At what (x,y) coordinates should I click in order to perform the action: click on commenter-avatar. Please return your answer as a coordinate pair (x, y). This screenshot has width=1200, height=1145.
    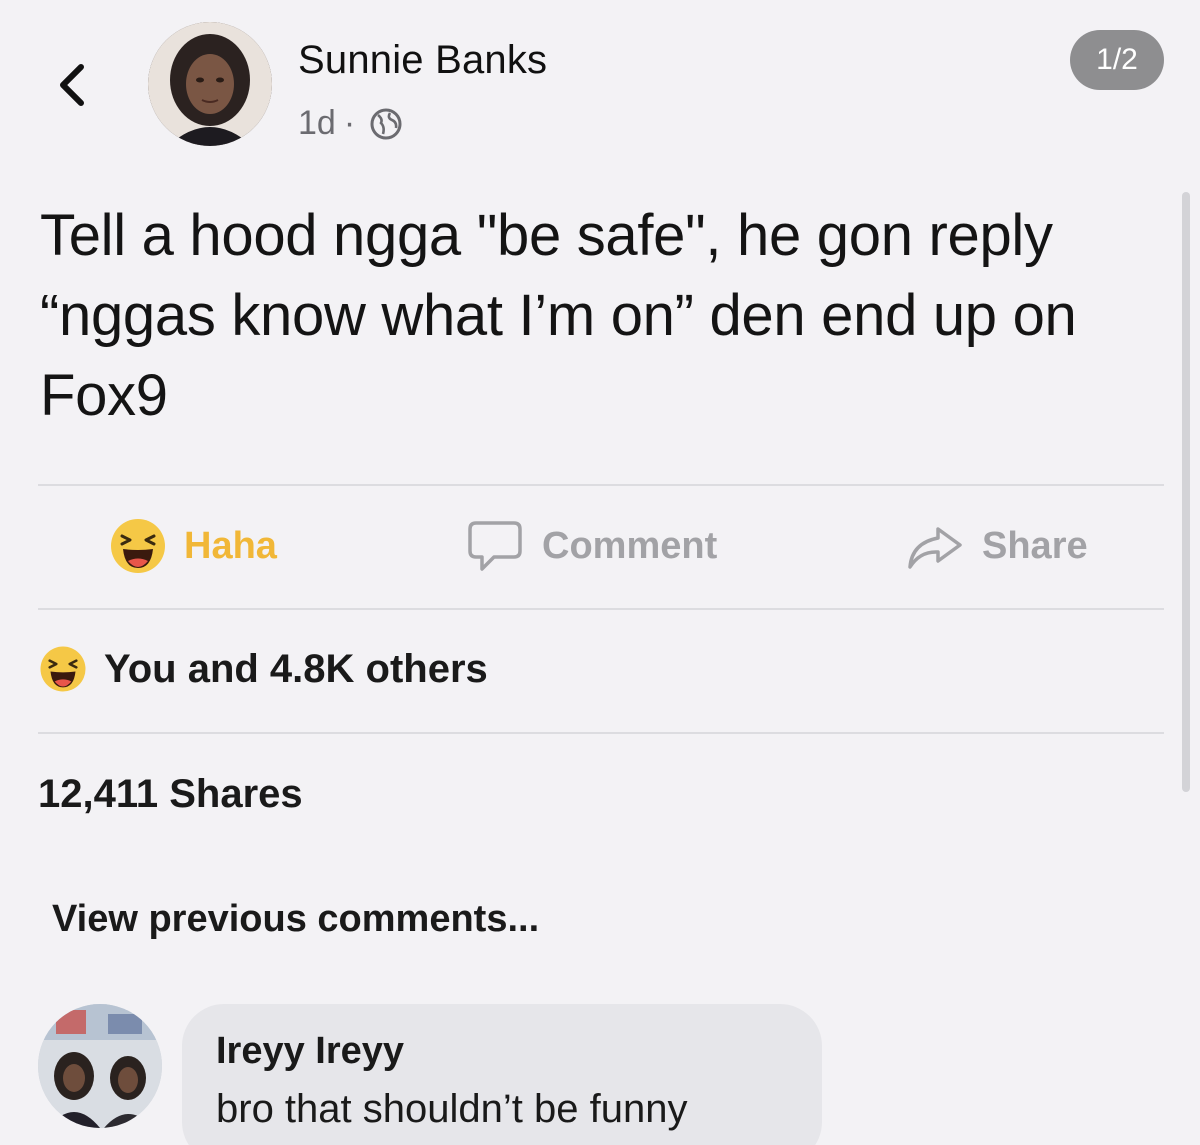
    Looking at the image, I should click on (100, 1066).